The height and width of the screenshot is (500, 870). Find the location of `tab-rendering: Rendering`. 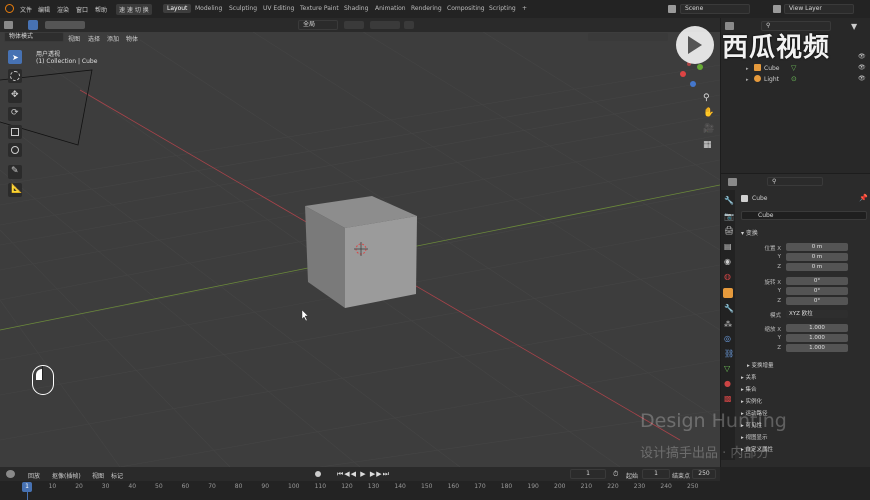

tab-rendering: Rendering is located at coordinates (426, 8).